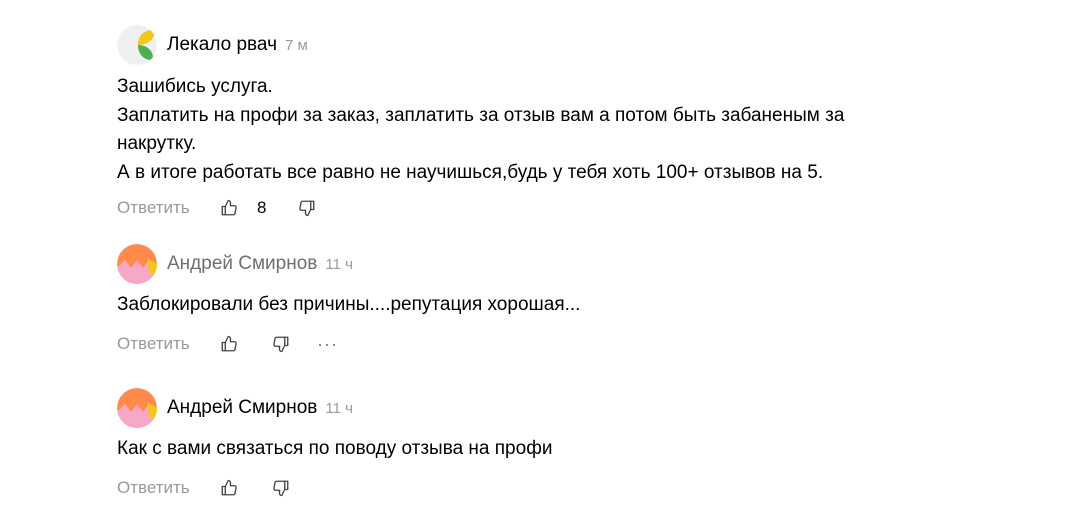  I want to click on like-count: 8, so click(262, 207).